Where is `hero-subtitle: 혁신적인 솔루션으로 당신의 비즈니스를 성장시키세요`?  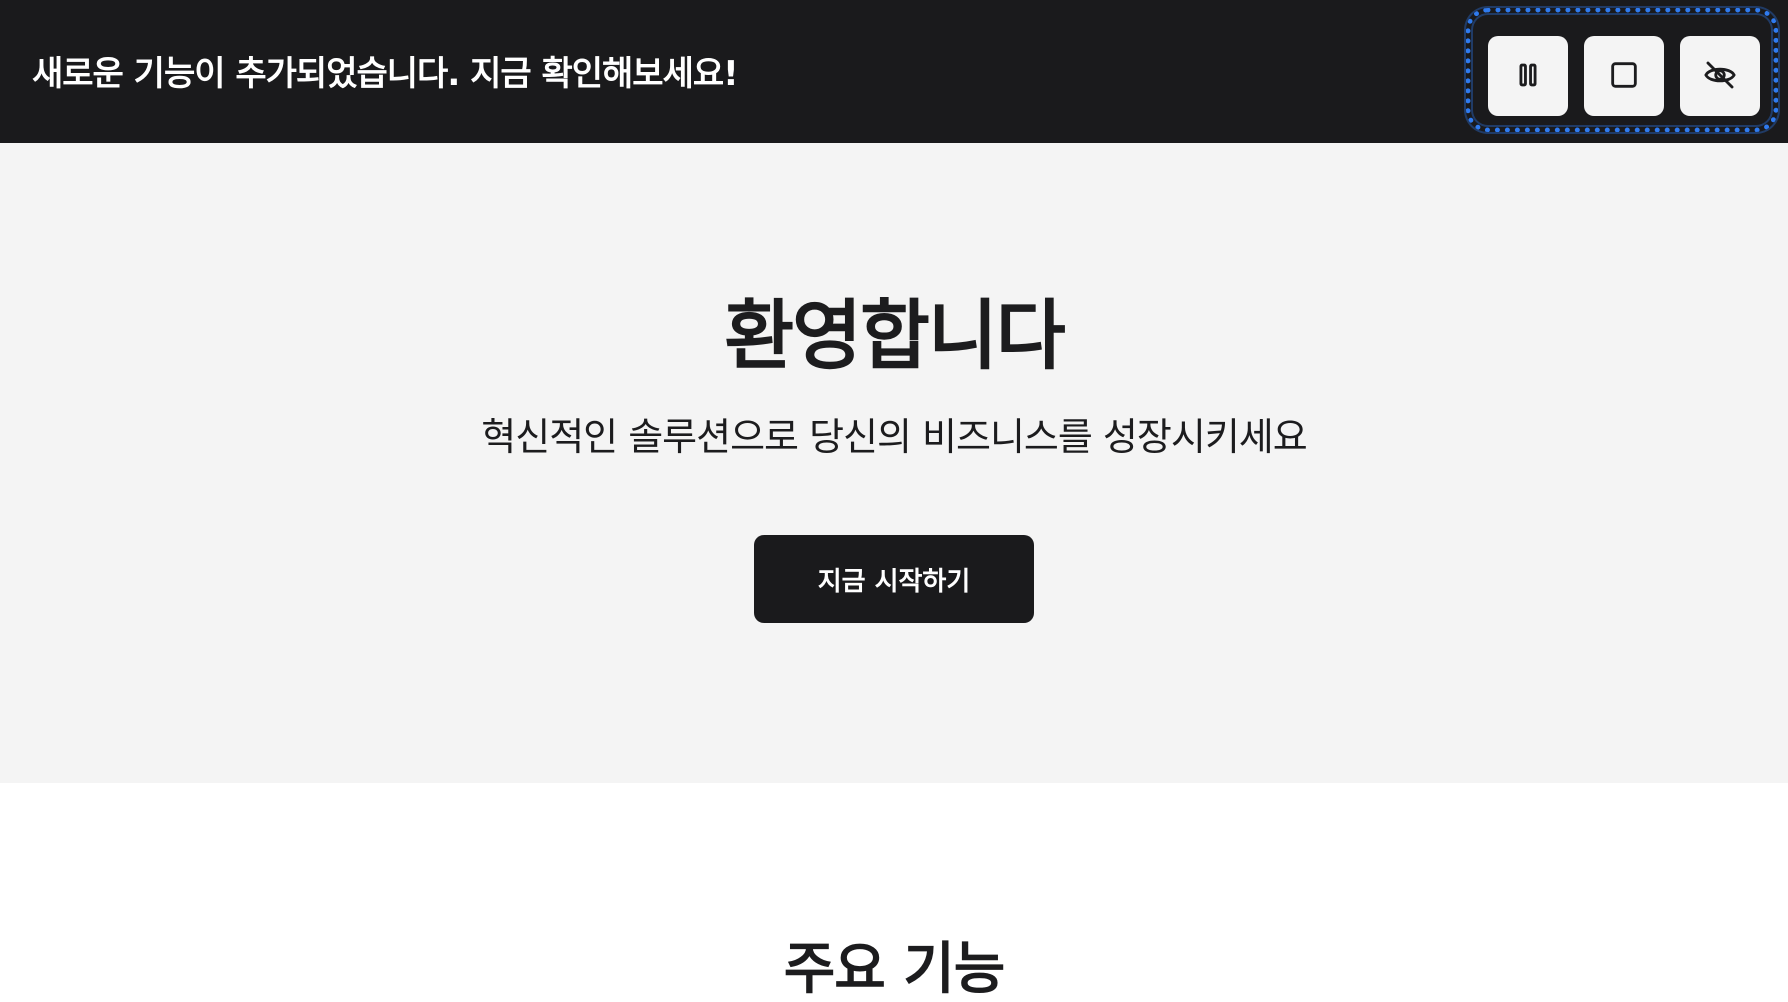
hero-subtitle: 혁신적인 솔루션으로 당신의 비즈니스를 성장시키세요 is located at coordinates (894, 437).